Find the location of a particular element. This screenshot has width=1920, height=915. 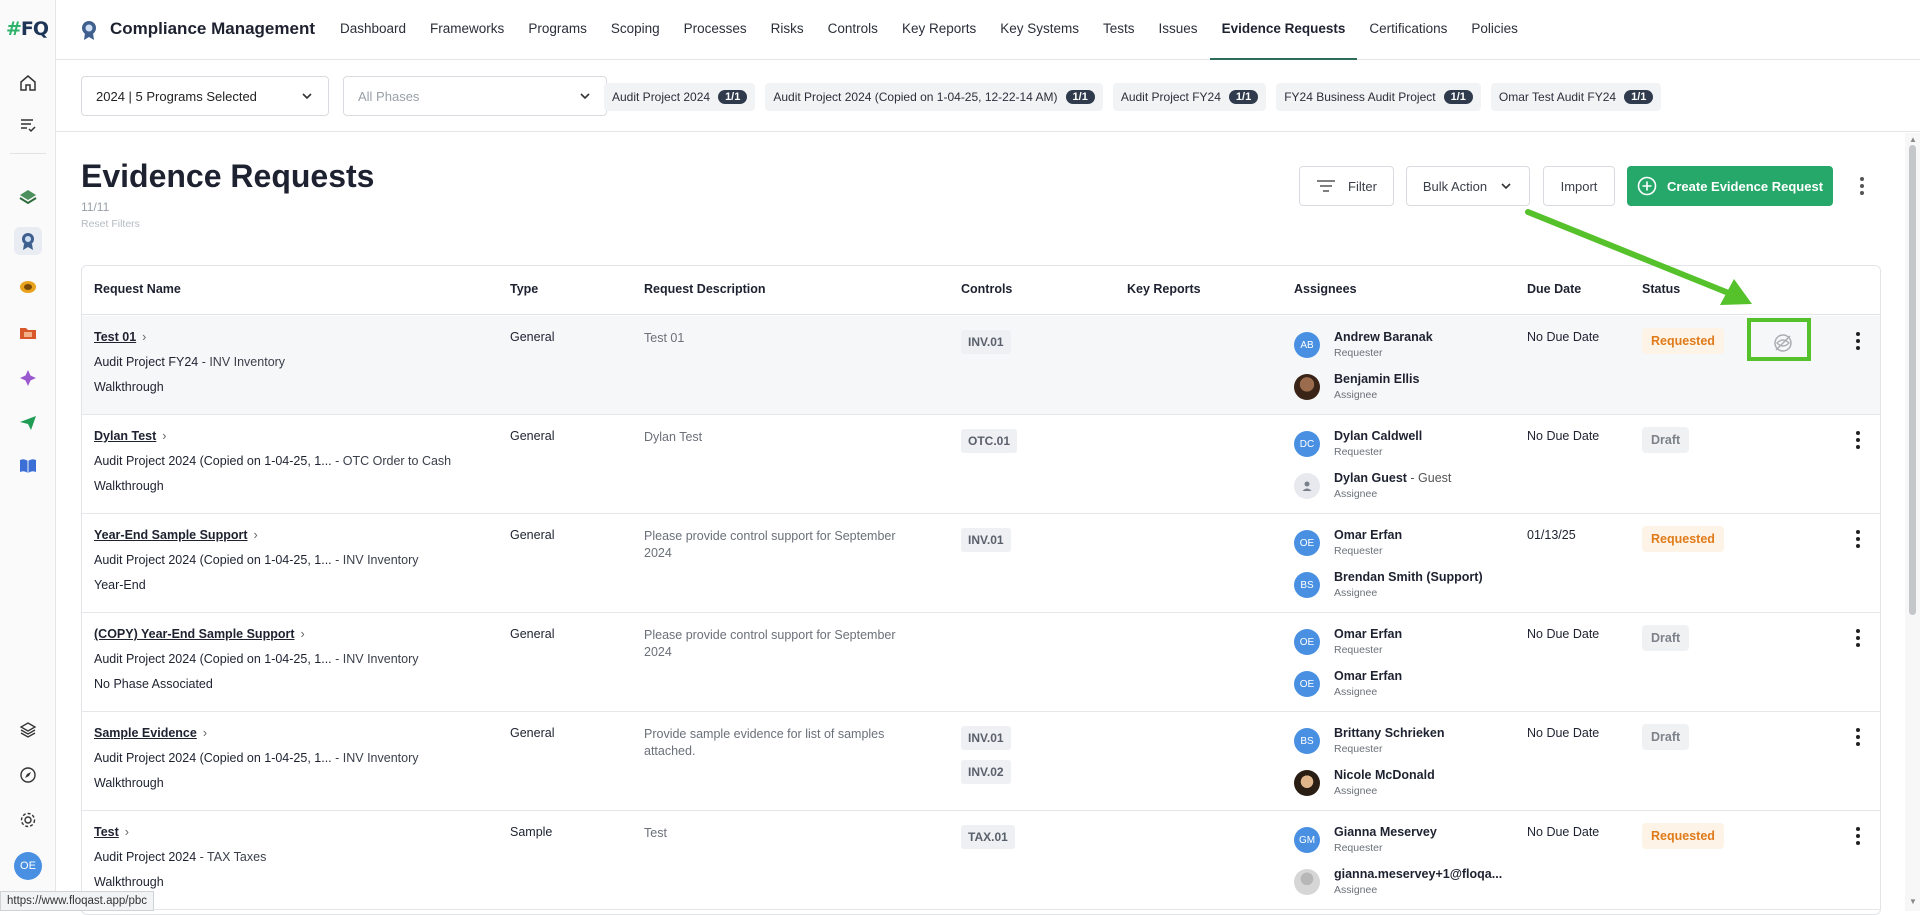

nav-programs: Programs is located at coordinates (557, 30).